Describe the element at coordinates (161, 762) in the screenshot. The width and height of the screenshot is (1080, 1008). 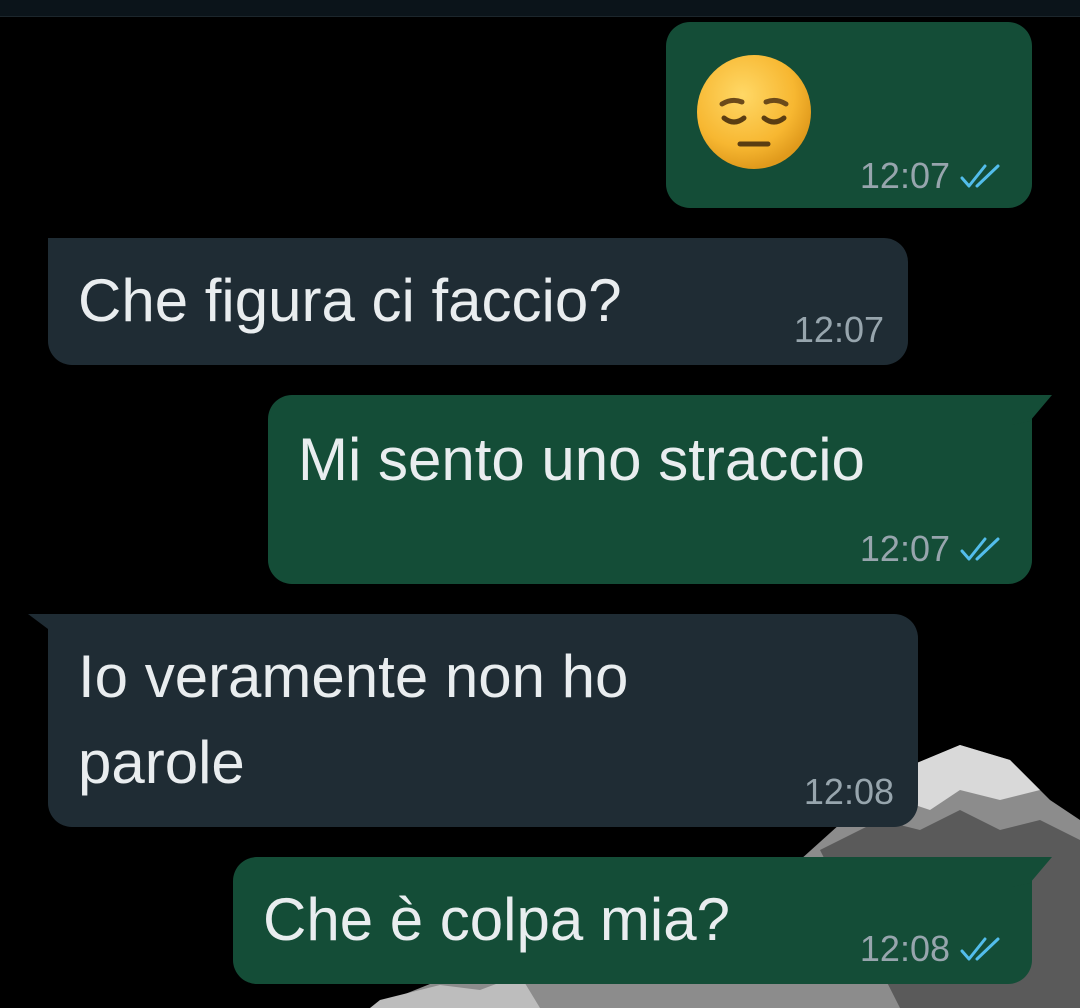
I see `message-text-line: parole` at that location.